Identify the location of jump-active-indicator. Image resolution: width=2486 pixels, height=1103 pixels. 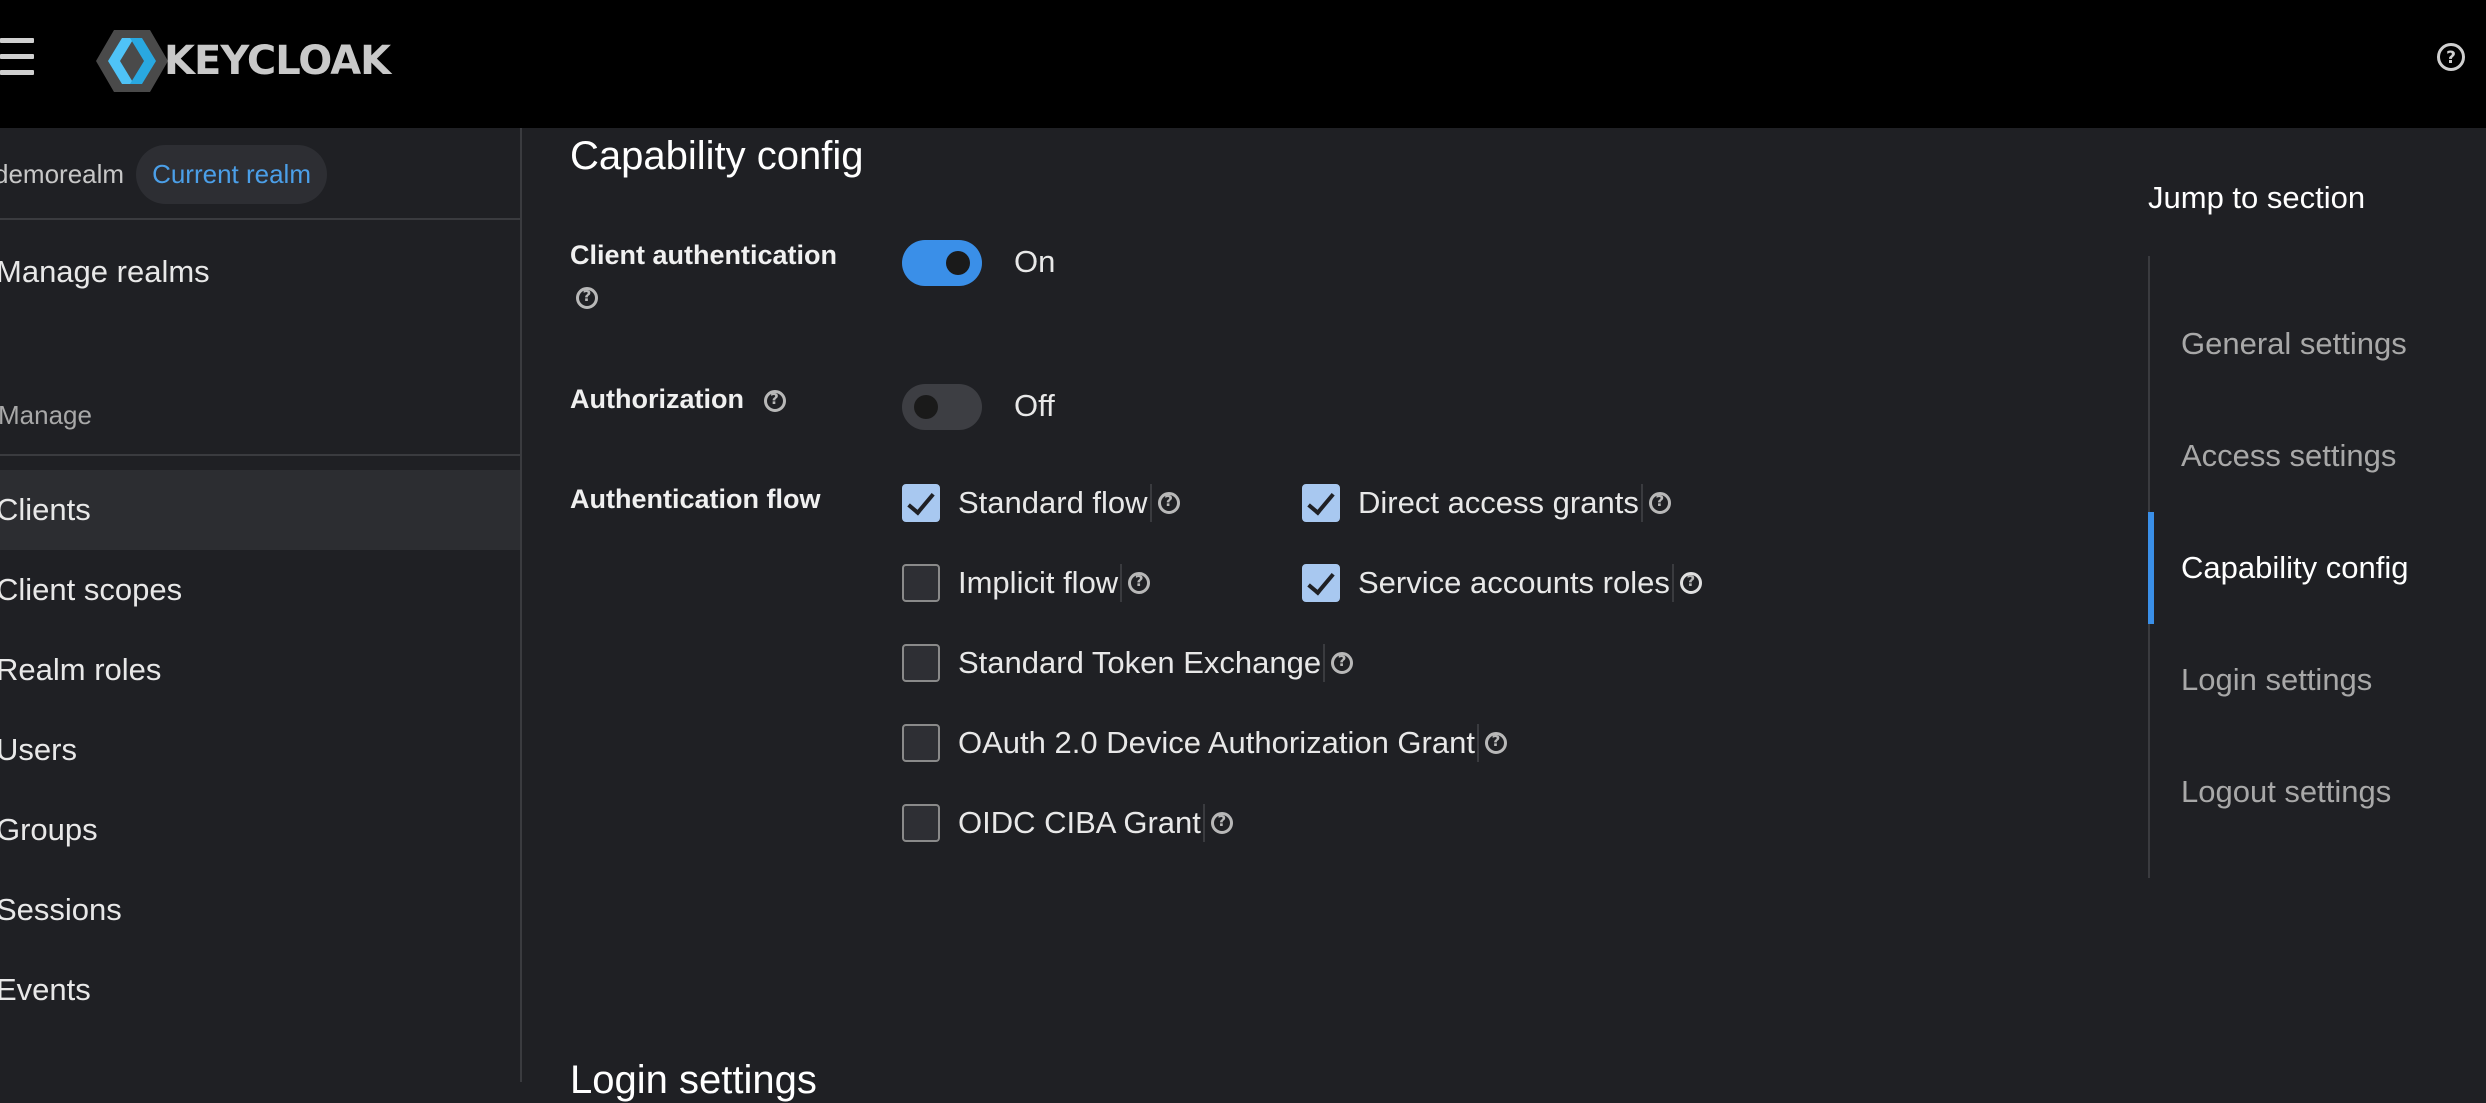
(2151, 568).